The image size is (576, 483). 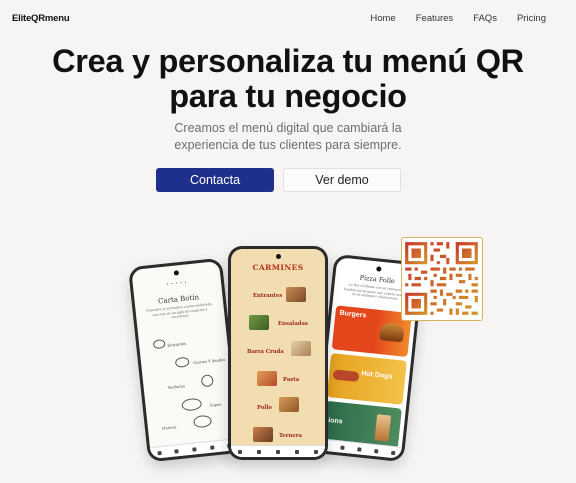 I want to click on category-card-title: Burgers, so click(x=353, y=314).